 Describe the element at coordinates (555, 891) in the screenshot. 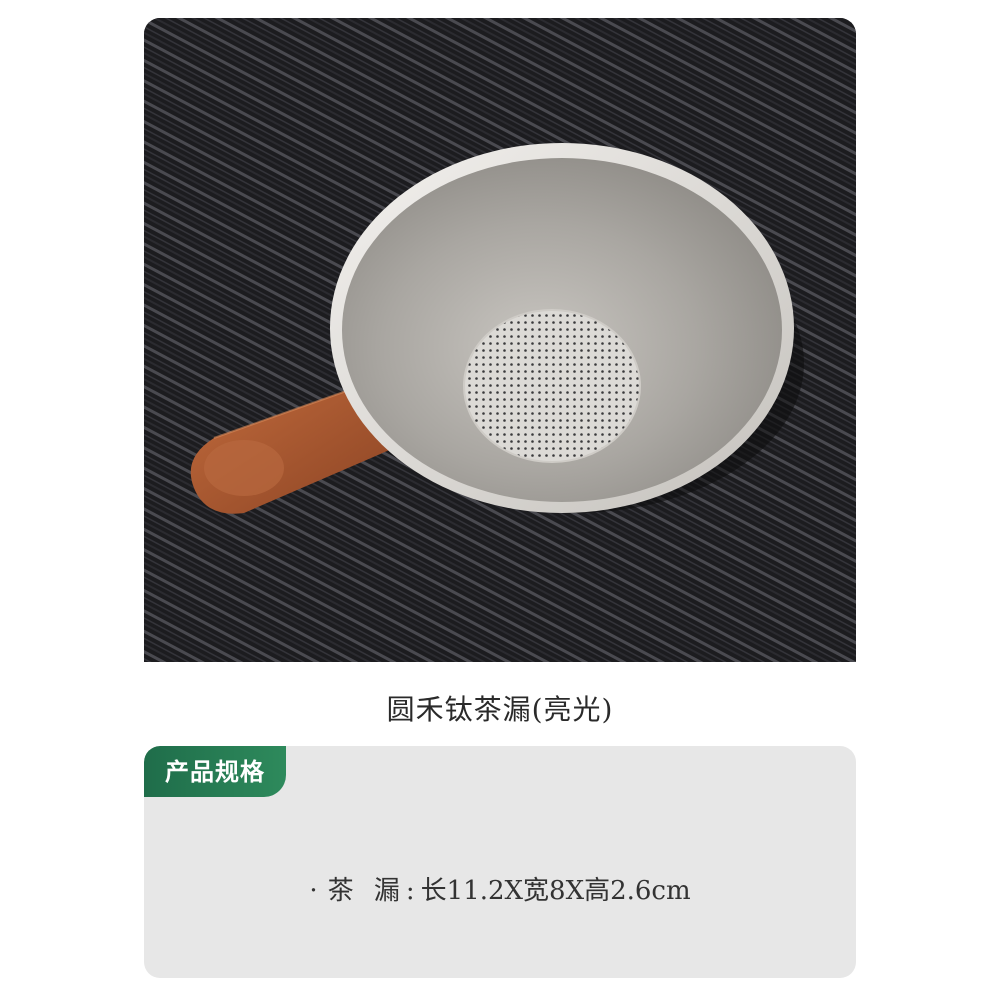

I see `spec-value: 长11.2X宽8X高2.6cm` at that location.